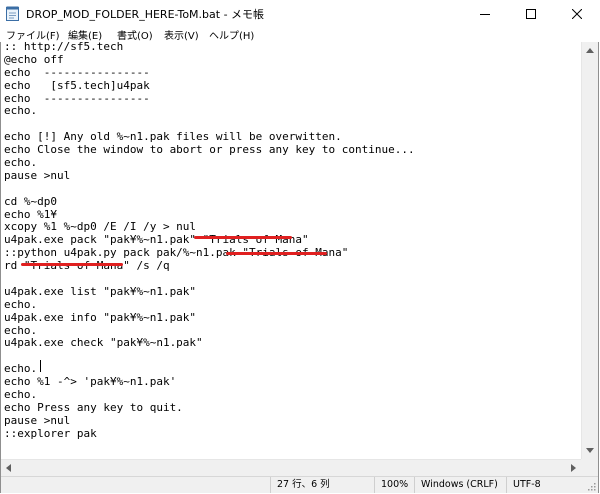  Describe the element at coordinates (100, 317) in the screenshot. I see `code-line: u4pak.exe info "pak¥%~n1.pak"` at that location.